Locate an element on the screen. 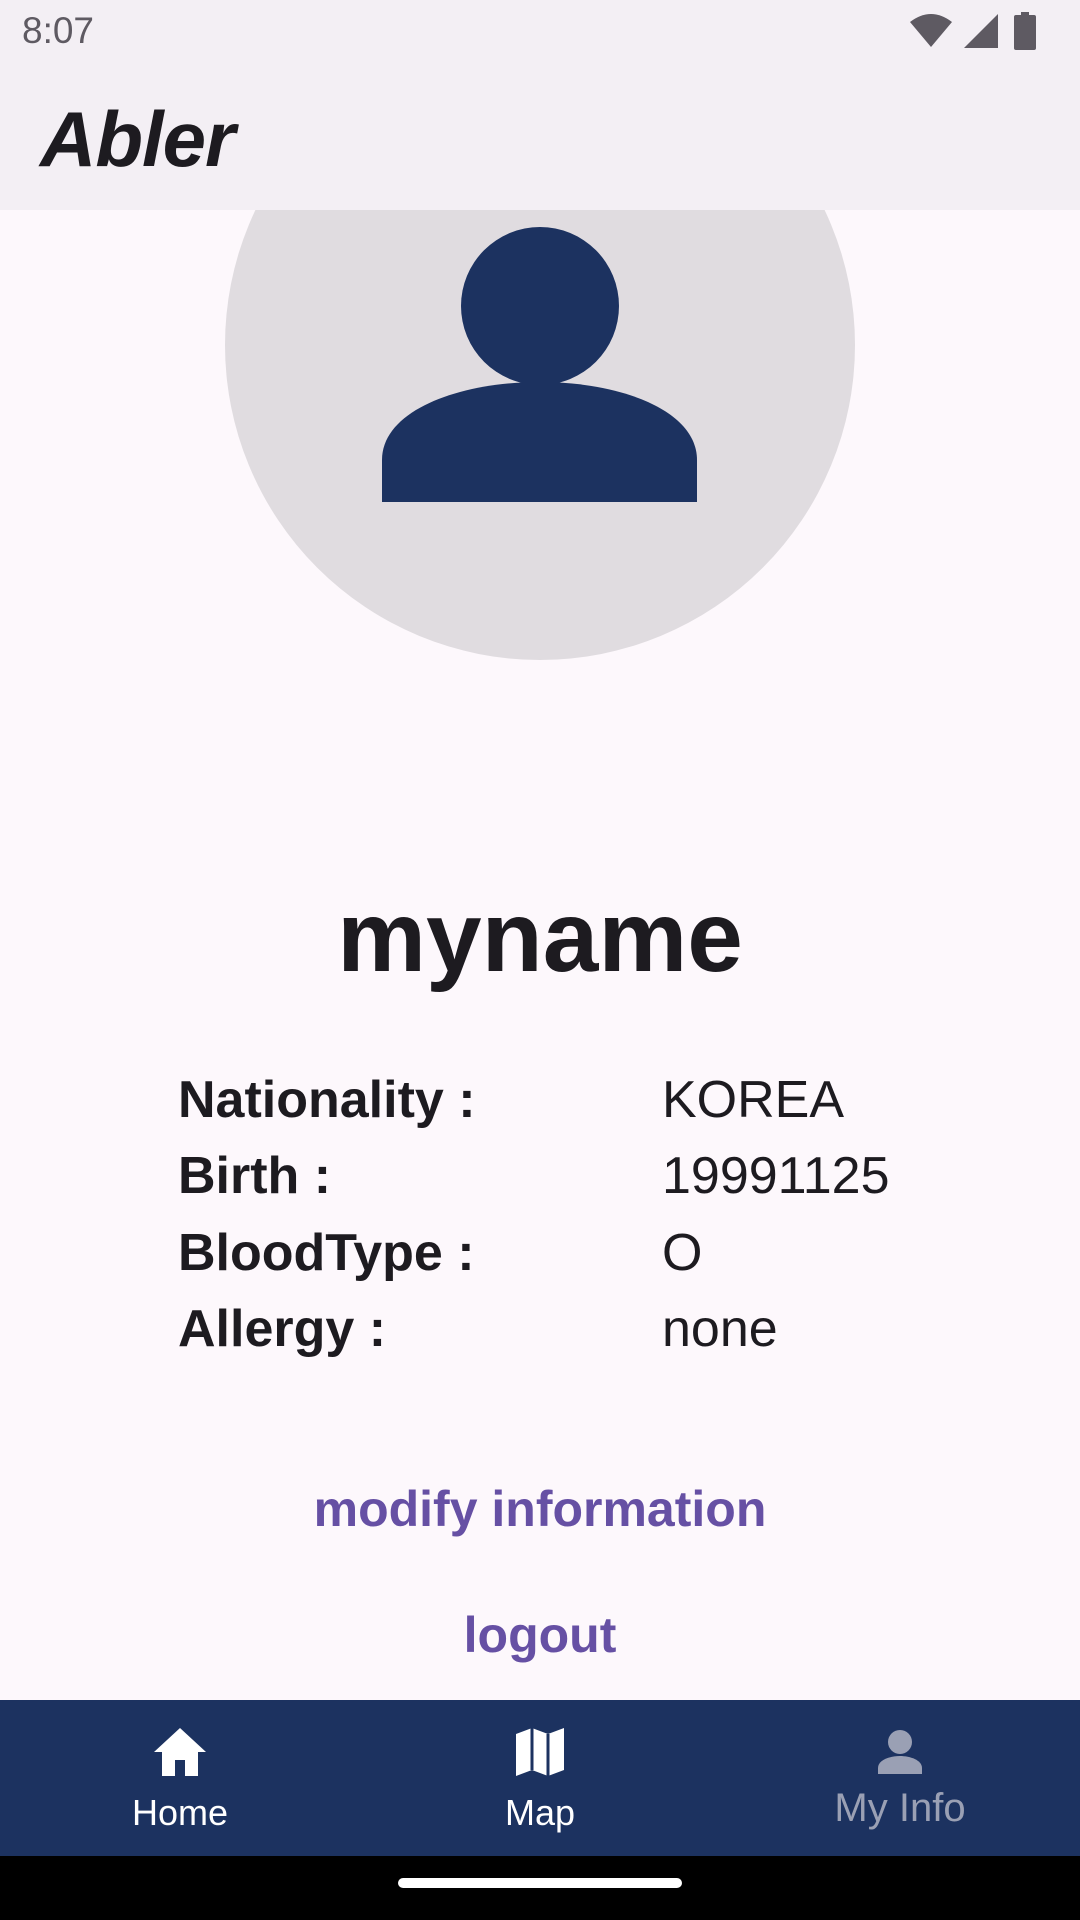 The height and width of the screenshot is (1920, 1080). wifi-icon is located at coordinates (931, 30).